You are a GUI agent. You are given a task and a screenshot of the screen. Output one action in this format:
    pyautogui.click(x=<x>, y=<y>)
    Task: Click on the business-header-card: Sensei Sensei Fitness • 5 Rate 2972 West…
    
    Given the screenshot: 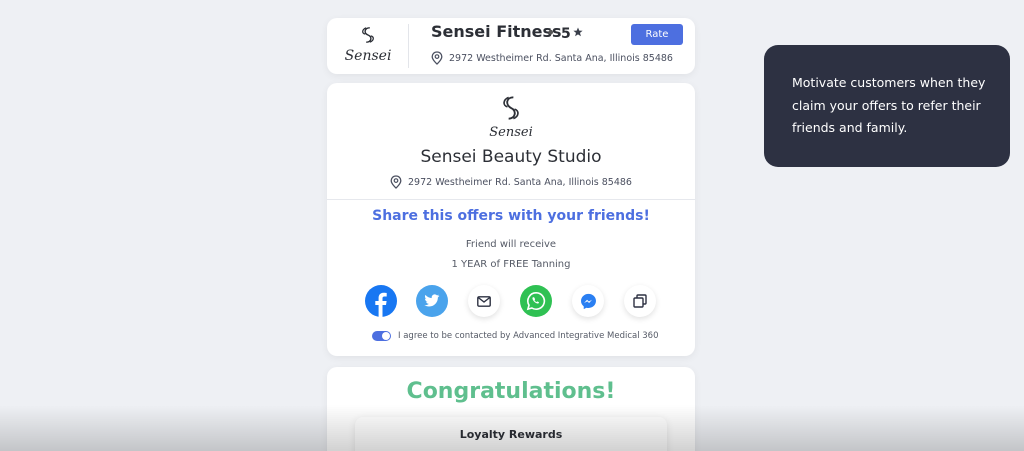 What is the action you would take?
    pyautogui.click(x=511, y=46)
    